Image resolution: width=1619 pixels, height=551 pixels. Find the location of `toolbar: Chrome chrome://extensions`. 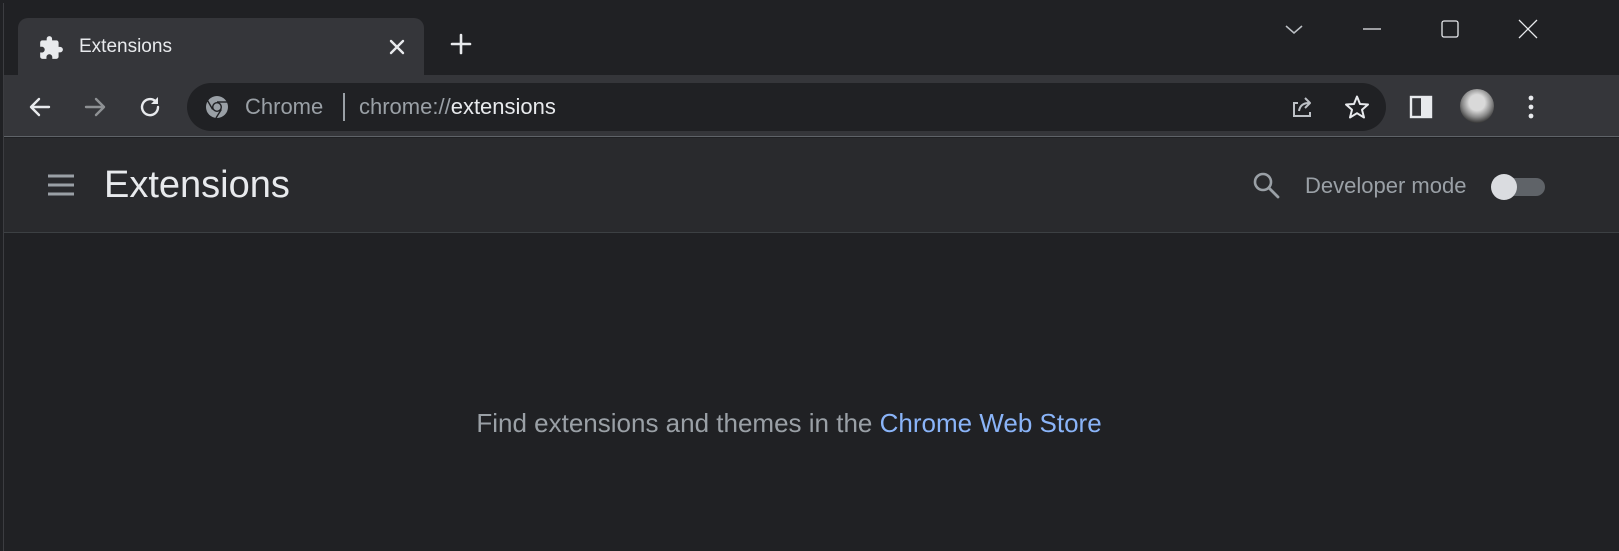

toolbar: Chrome chrome://extensions is located at coordinates (811, 106).